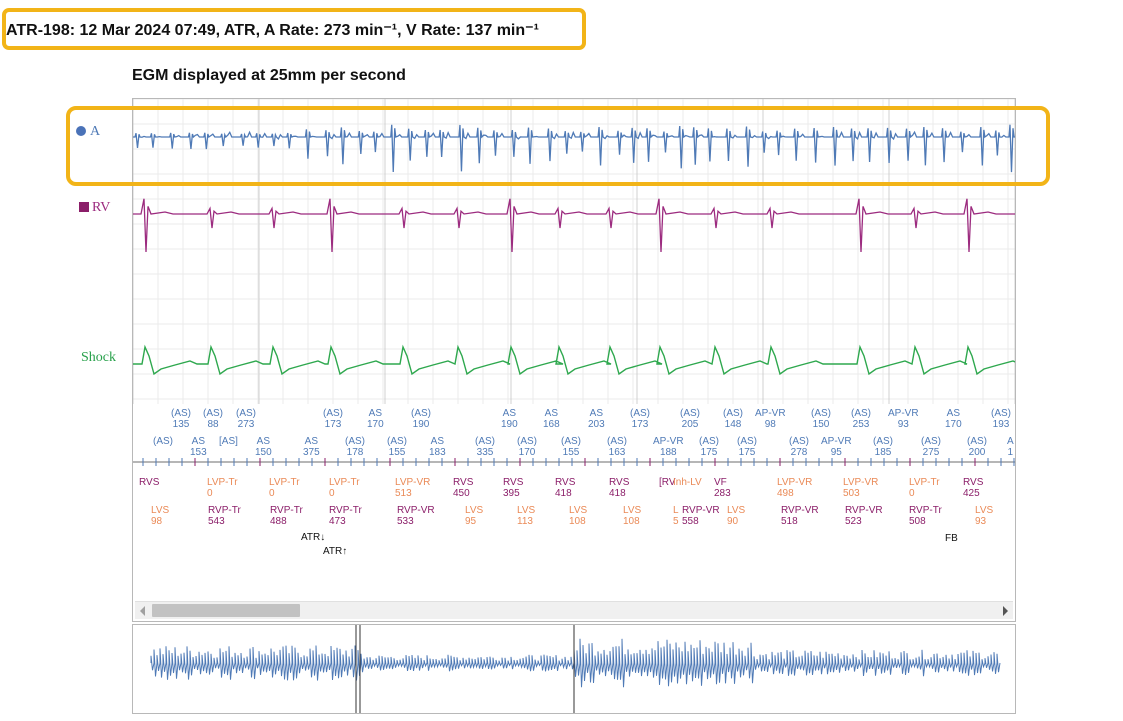 This screenshot has width=1123, height=721. Describe the element at coordinates (853, 521) in the screenshot. I see `ventricular-marker-value: 523` at that location.